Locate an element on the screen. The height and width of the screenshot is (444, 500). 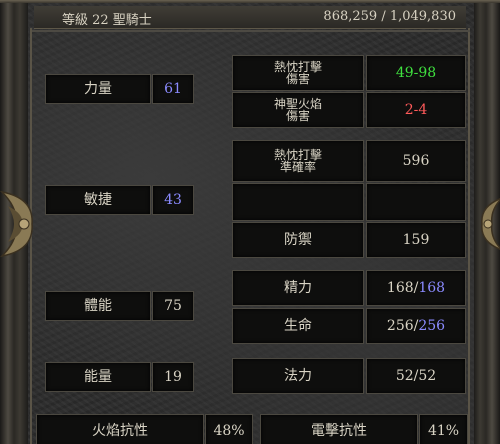
defense-label-box: 防禦 is located at coordinates (298, 240).